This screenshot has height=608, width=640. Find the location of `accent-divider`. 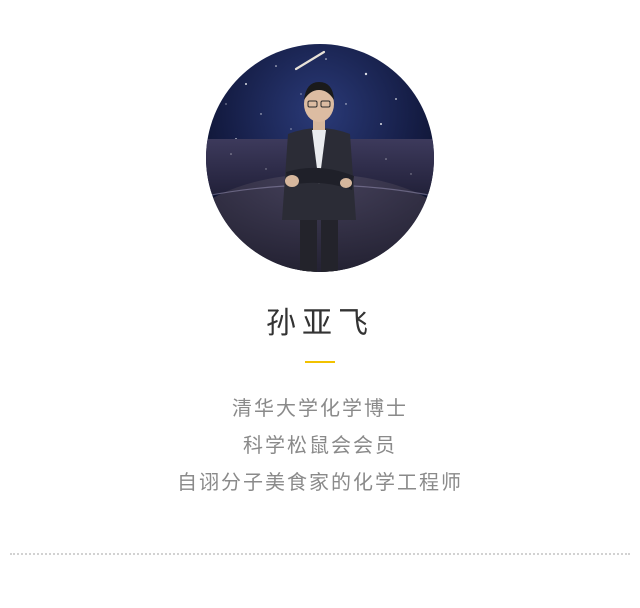

accent-divider is located at coordinates (320, 362).